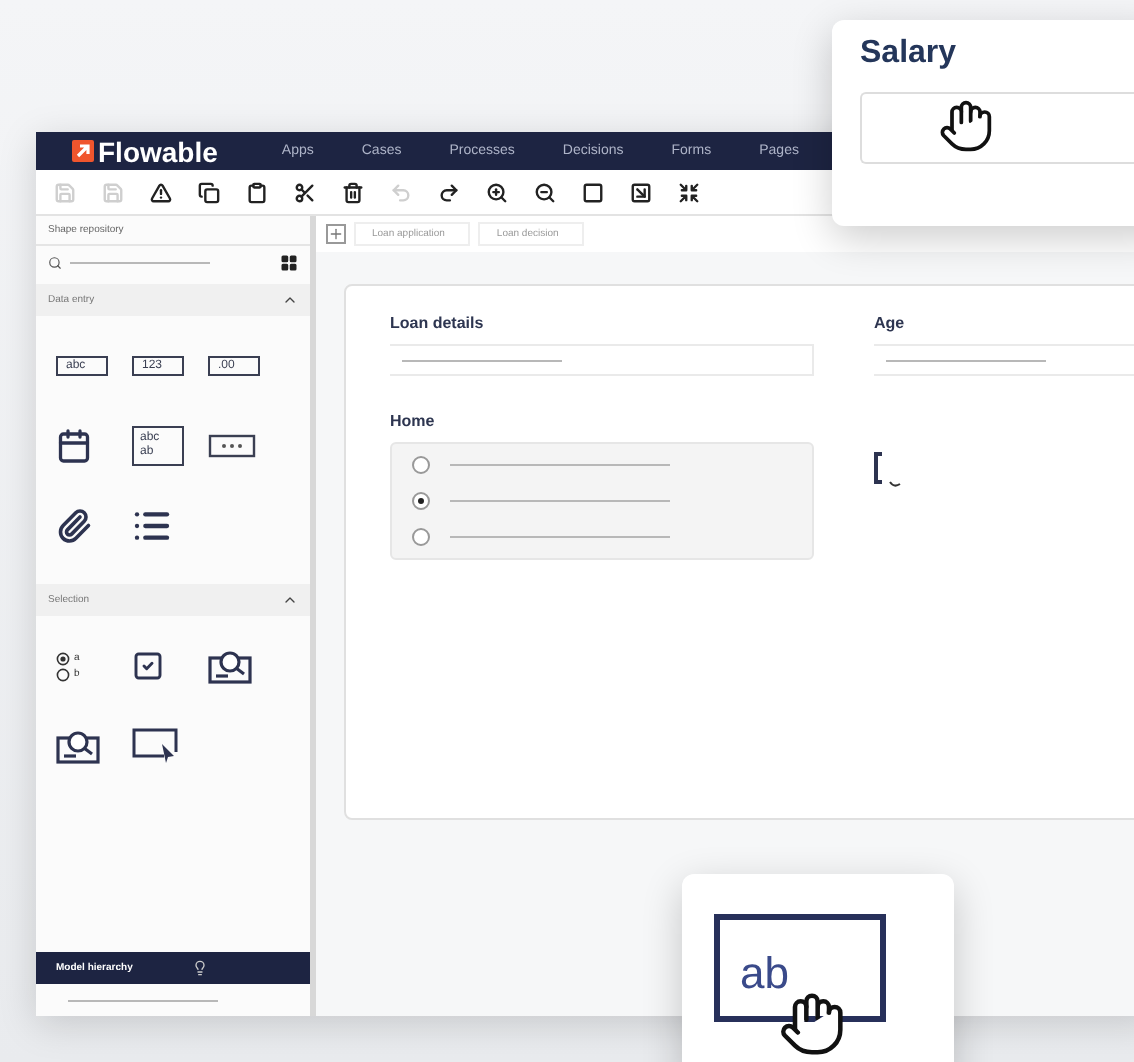 The height and width of the screenshot is (1062, 1134). Describe the element at coordinates (74, 446) in the screenshot. I see `calendar-icon` at that location.